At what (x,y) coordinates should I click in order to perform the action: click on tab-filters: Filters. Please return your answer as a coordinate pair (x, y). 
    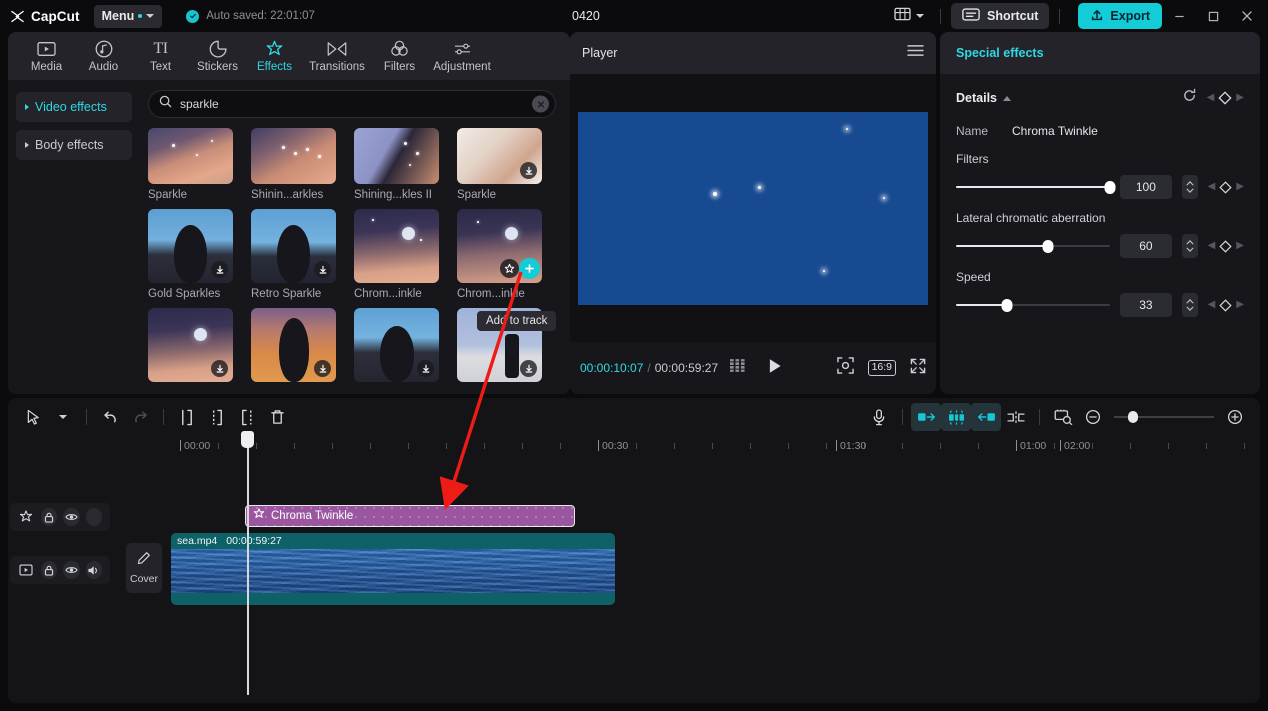
    Looking at the image, I should click on (399, 56).